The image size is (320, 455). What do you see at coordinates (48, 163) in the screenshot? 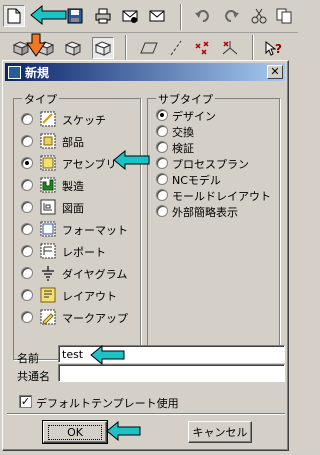
I see `assembly-icon` at bounding box center [48, 163].